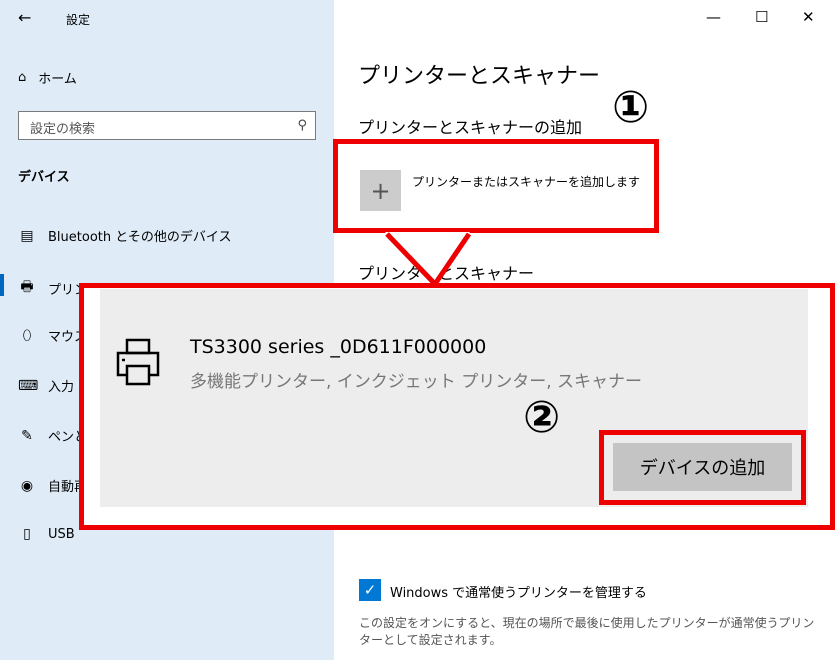  What do you see at coordinates (61, 387) in the screenshot?
I see `sidebar-item-label: 入力` at bounding box center [61, 387].